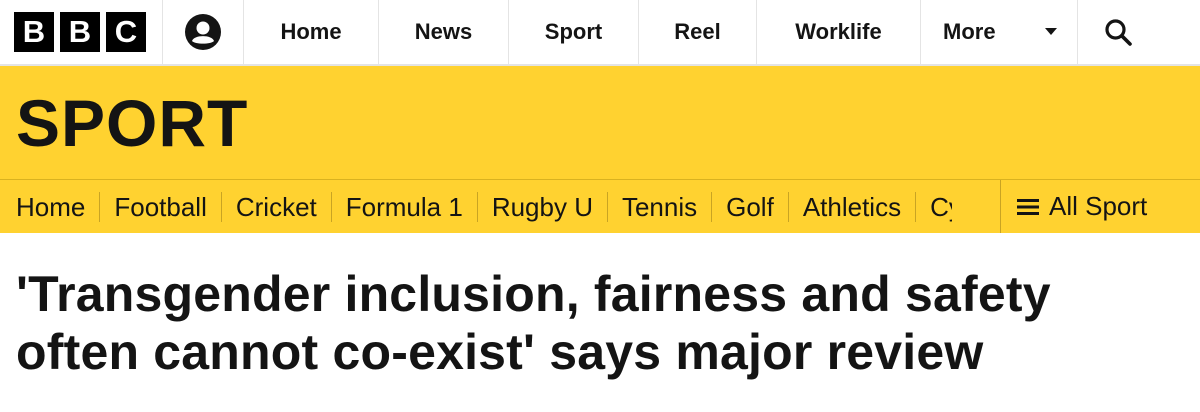 The height and width of the screenshot is (412, 1200). What do you see at coordinates (1033, 207) in the screenshot?
I see `menu-icon` at bounding box center [1033, 207].